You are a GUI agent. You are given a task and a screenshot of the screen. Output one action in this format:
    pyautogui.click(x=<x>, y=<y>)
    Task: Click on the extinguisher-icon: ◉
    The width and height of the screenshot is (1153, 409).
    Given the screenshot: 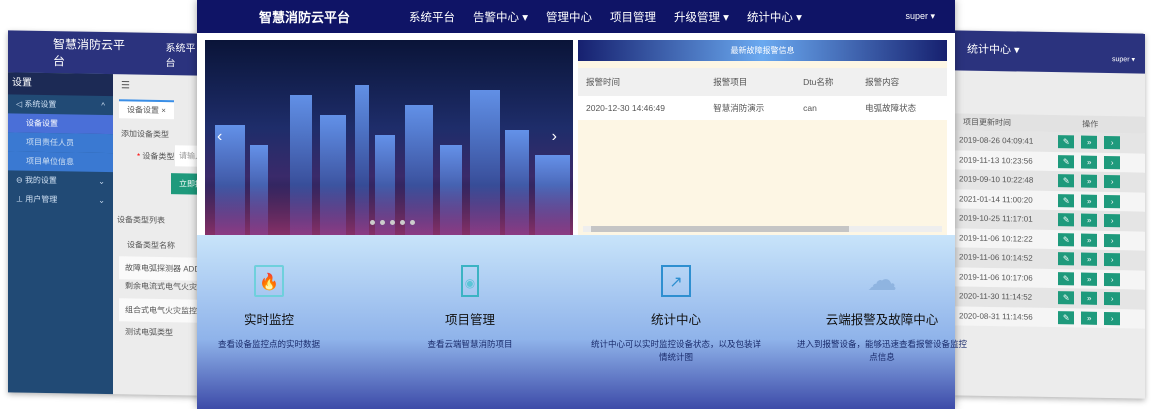 What is the action you would take?
    pyautogui.click(x=470, y=281)
    